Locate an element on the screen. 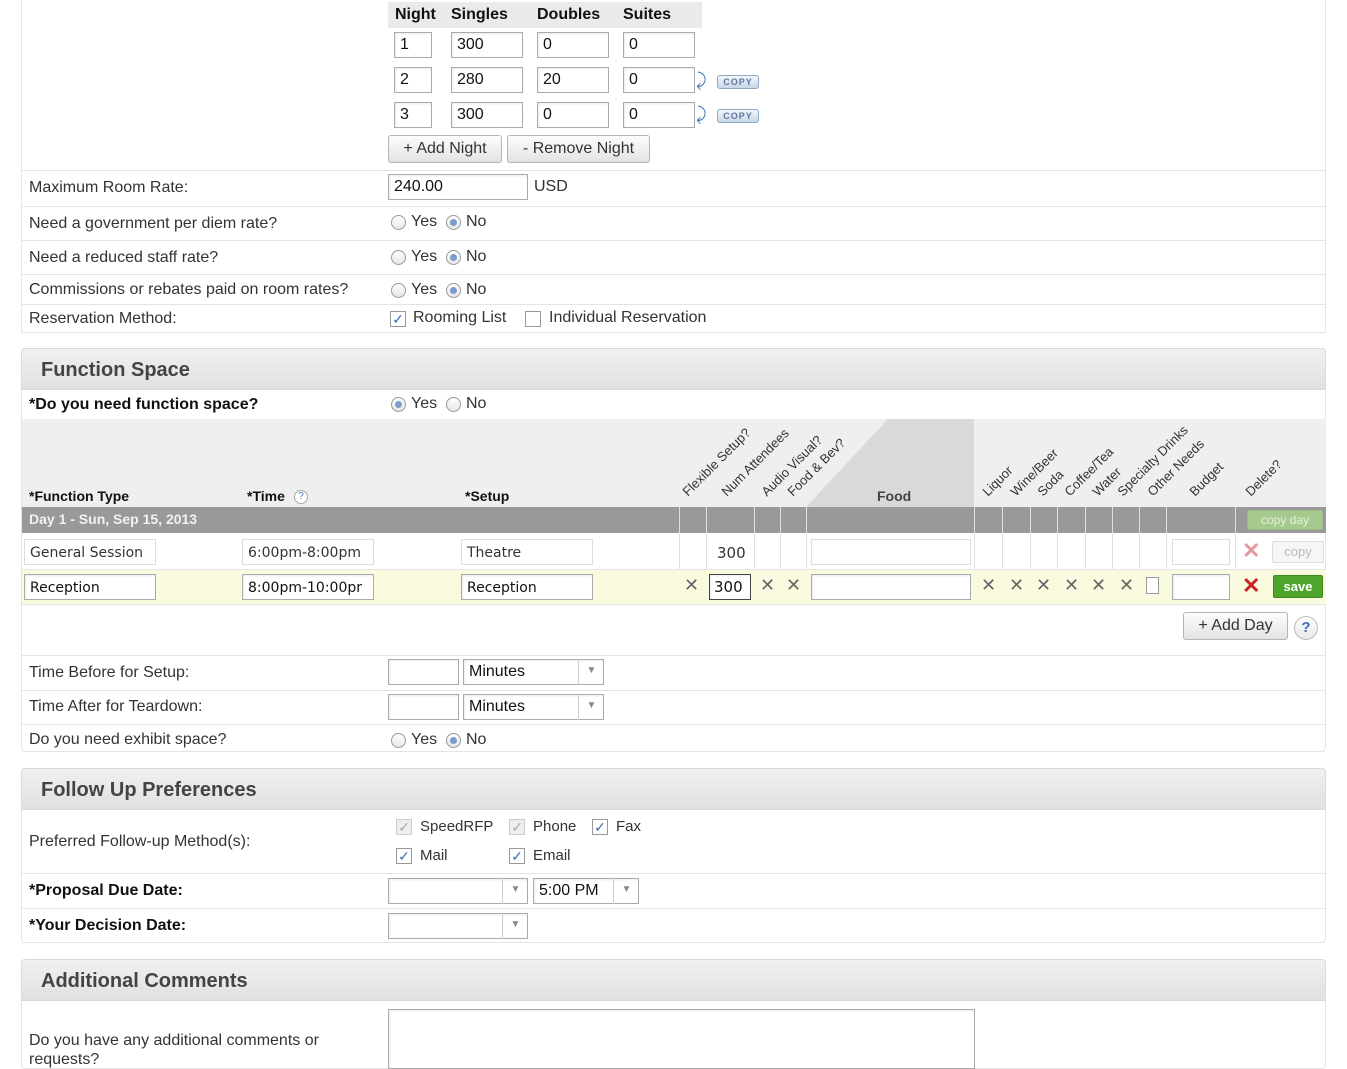 Image resolution: width=1347 pixels, height=1069 pixels. email-checkbox: ✓ is located at coordinates (517, 856).